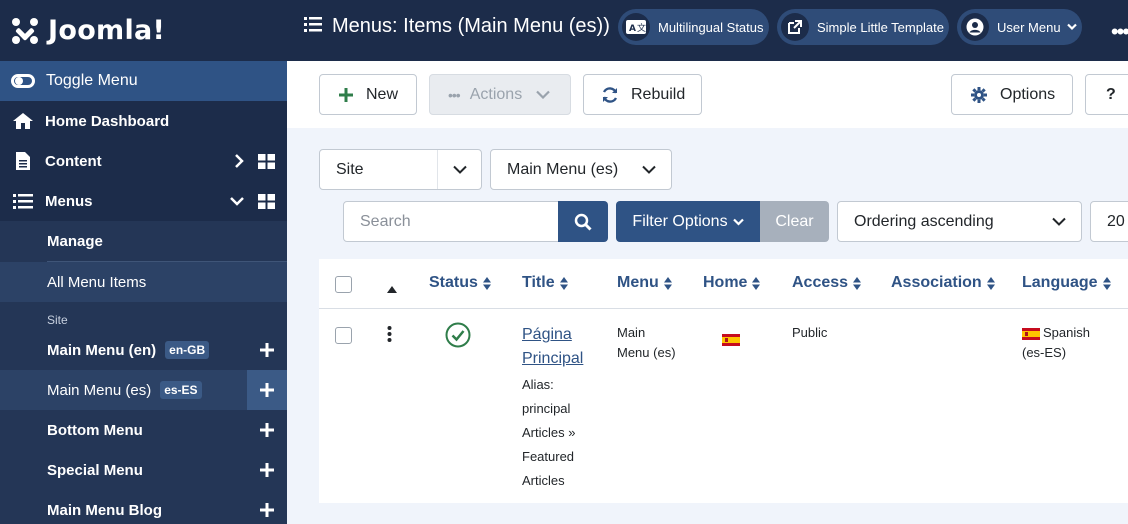  I want to click on user-menu-button: User Menu, so click(1019, 27).